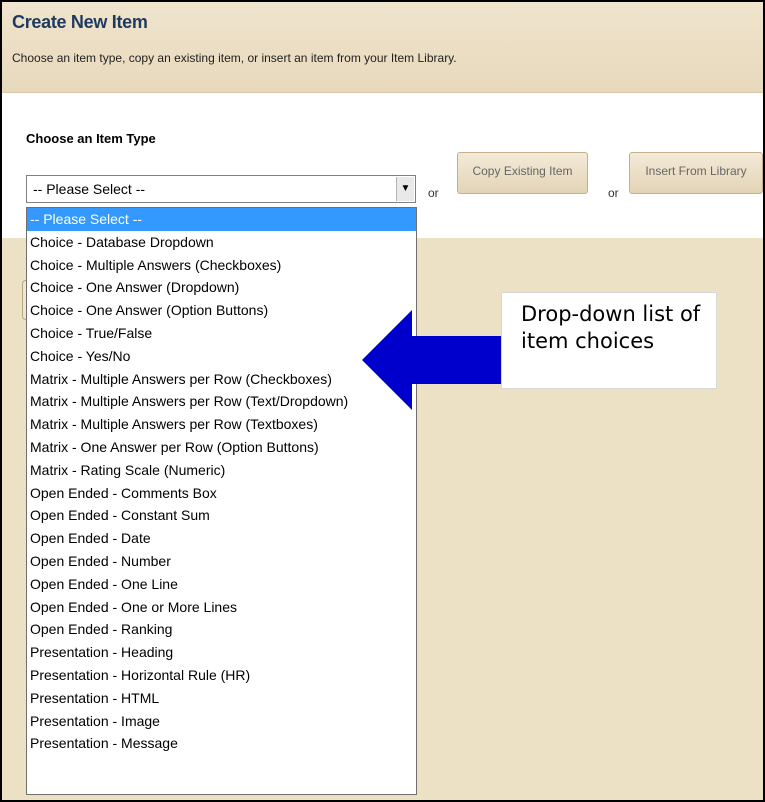 The image size is (765, 802). I want to click on or-label-2: or, so click(613, 193).